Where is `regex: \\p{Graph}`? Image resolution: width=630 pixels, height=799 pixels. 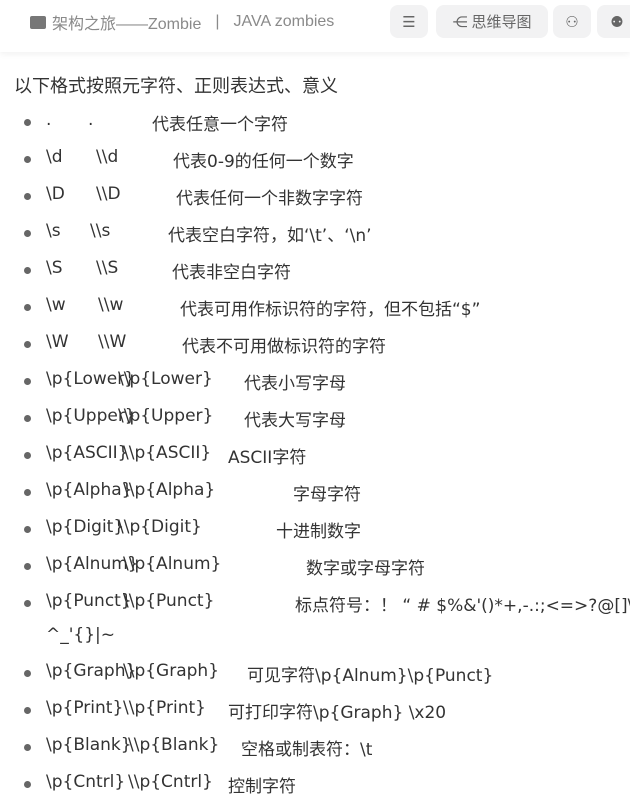 regex: \\p{Graph} is located at coordinates (171, 671).